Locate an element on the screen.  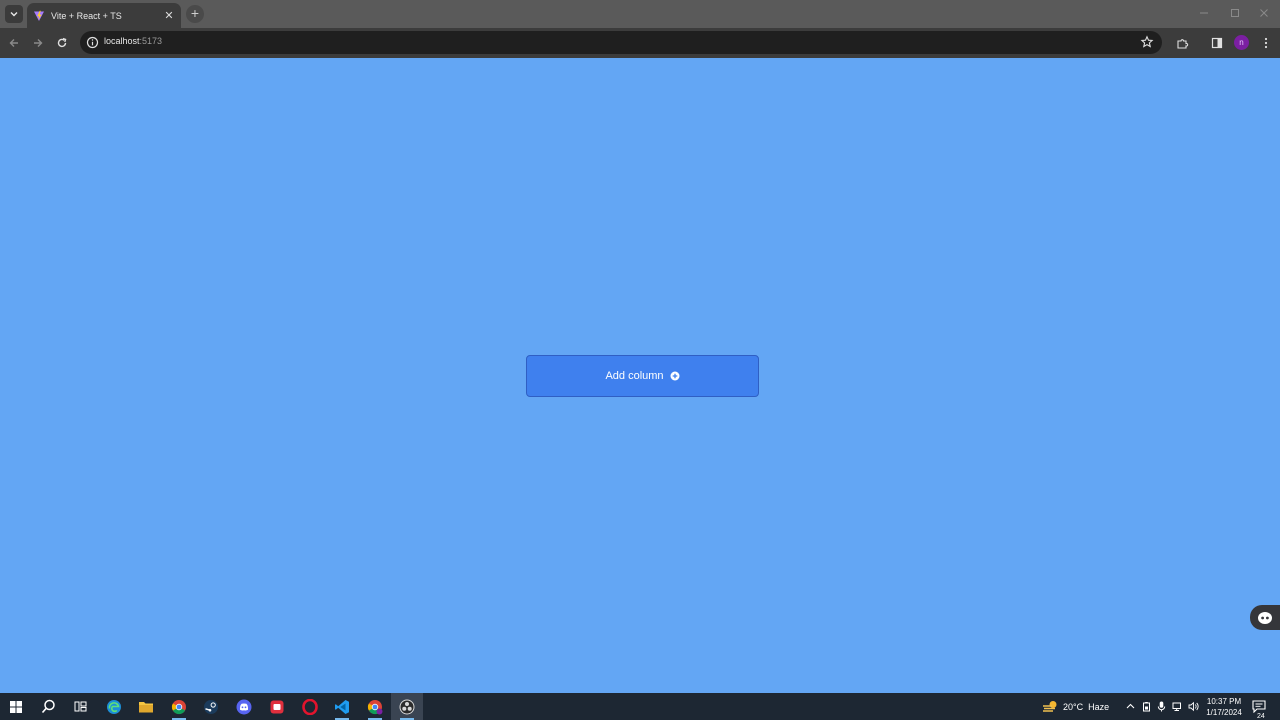
folder-icon is located at coordinates (146, 706).